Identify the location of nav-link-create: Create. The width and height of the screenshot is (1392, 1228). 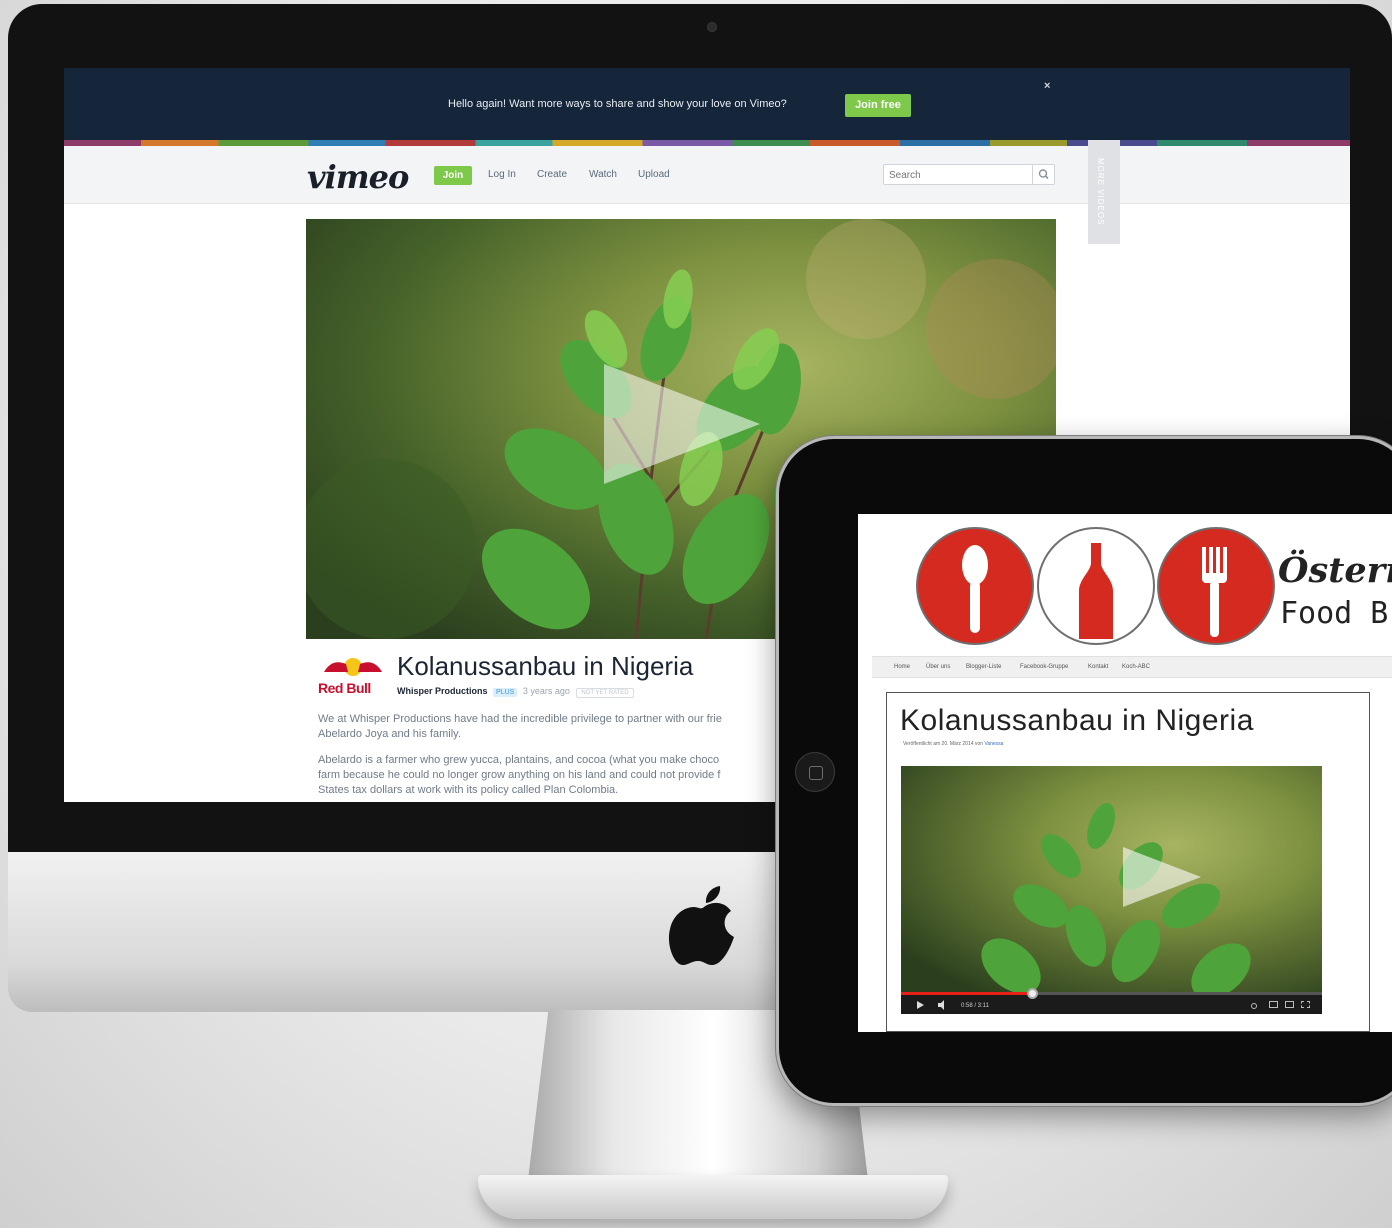
(552, 174).